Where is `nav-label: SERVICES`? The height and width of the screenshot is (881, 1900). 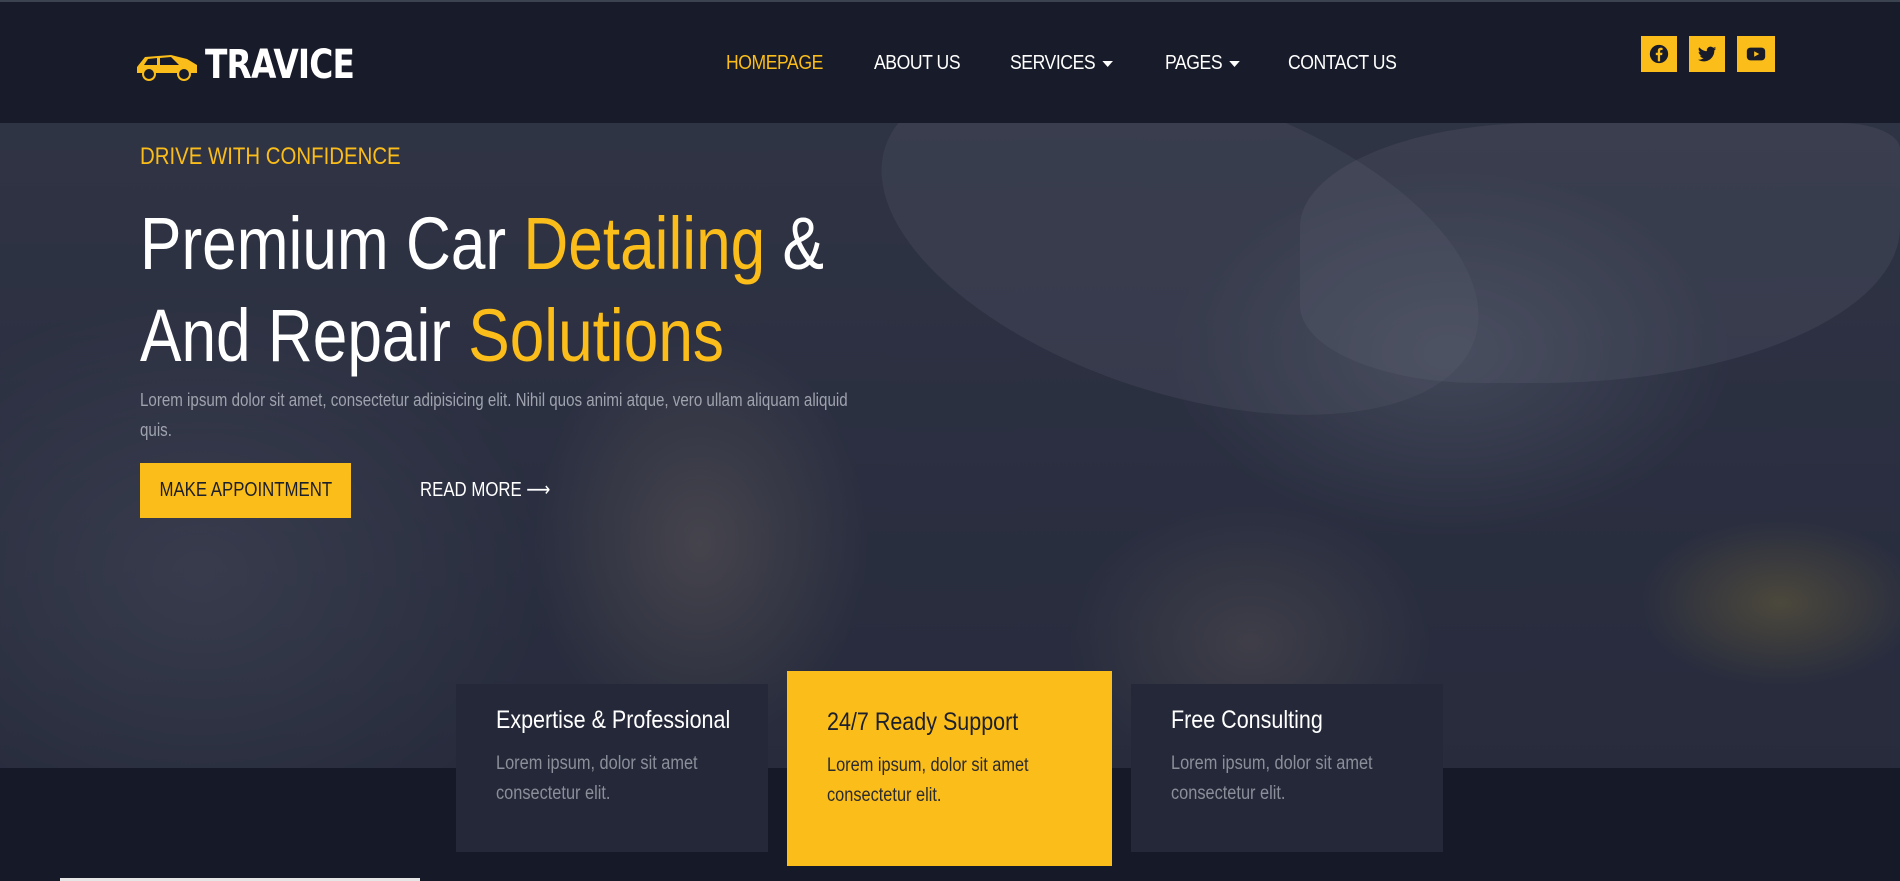 nav-label: SERVICES is located at coordinates (1052, 63).